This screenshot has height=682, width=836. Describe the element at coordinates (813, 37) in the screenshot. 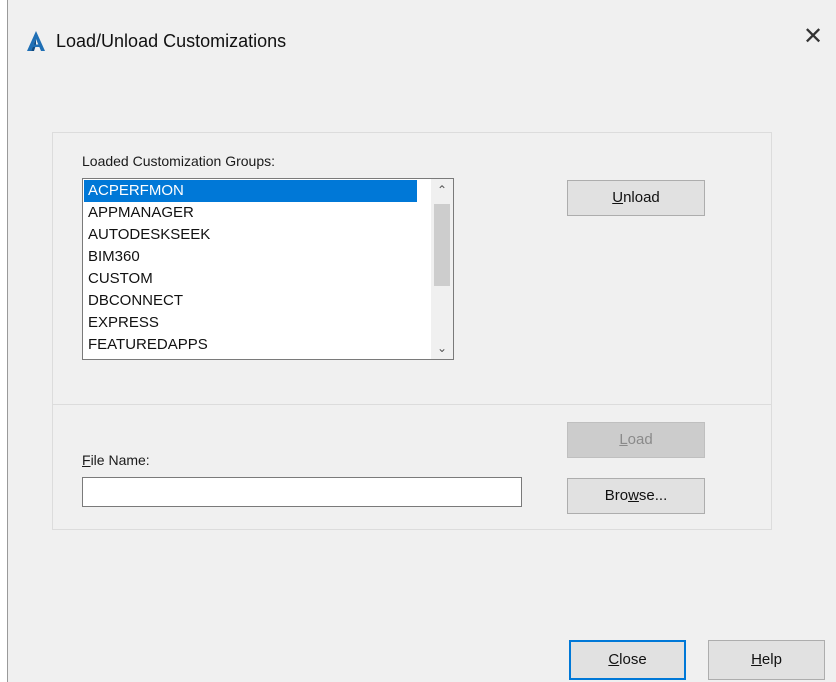

I see `close-window-icon: ✕` at that location.